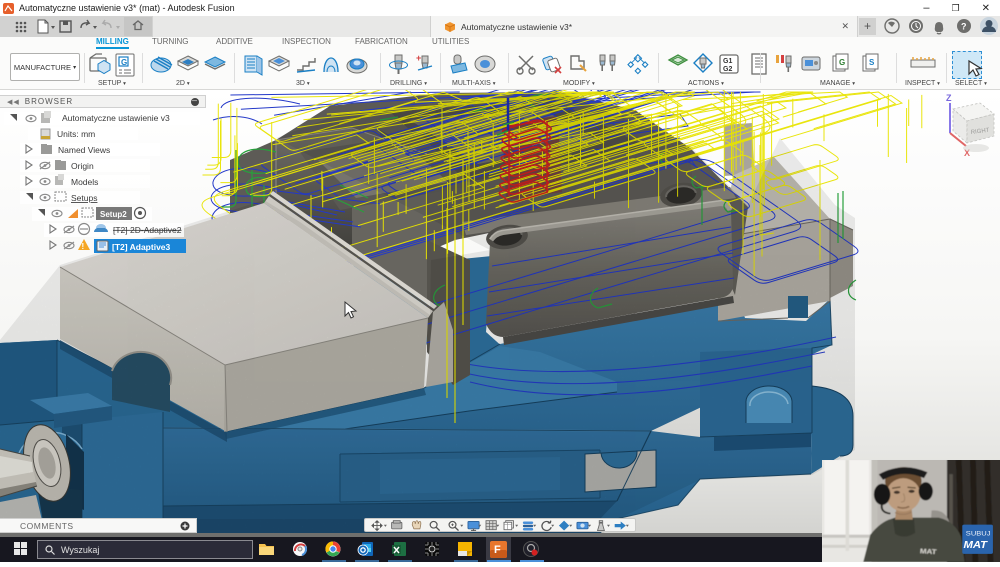  Describe the element at coordinates (727, 69) in the screenshot. I see `svg-text: G2` at that location.